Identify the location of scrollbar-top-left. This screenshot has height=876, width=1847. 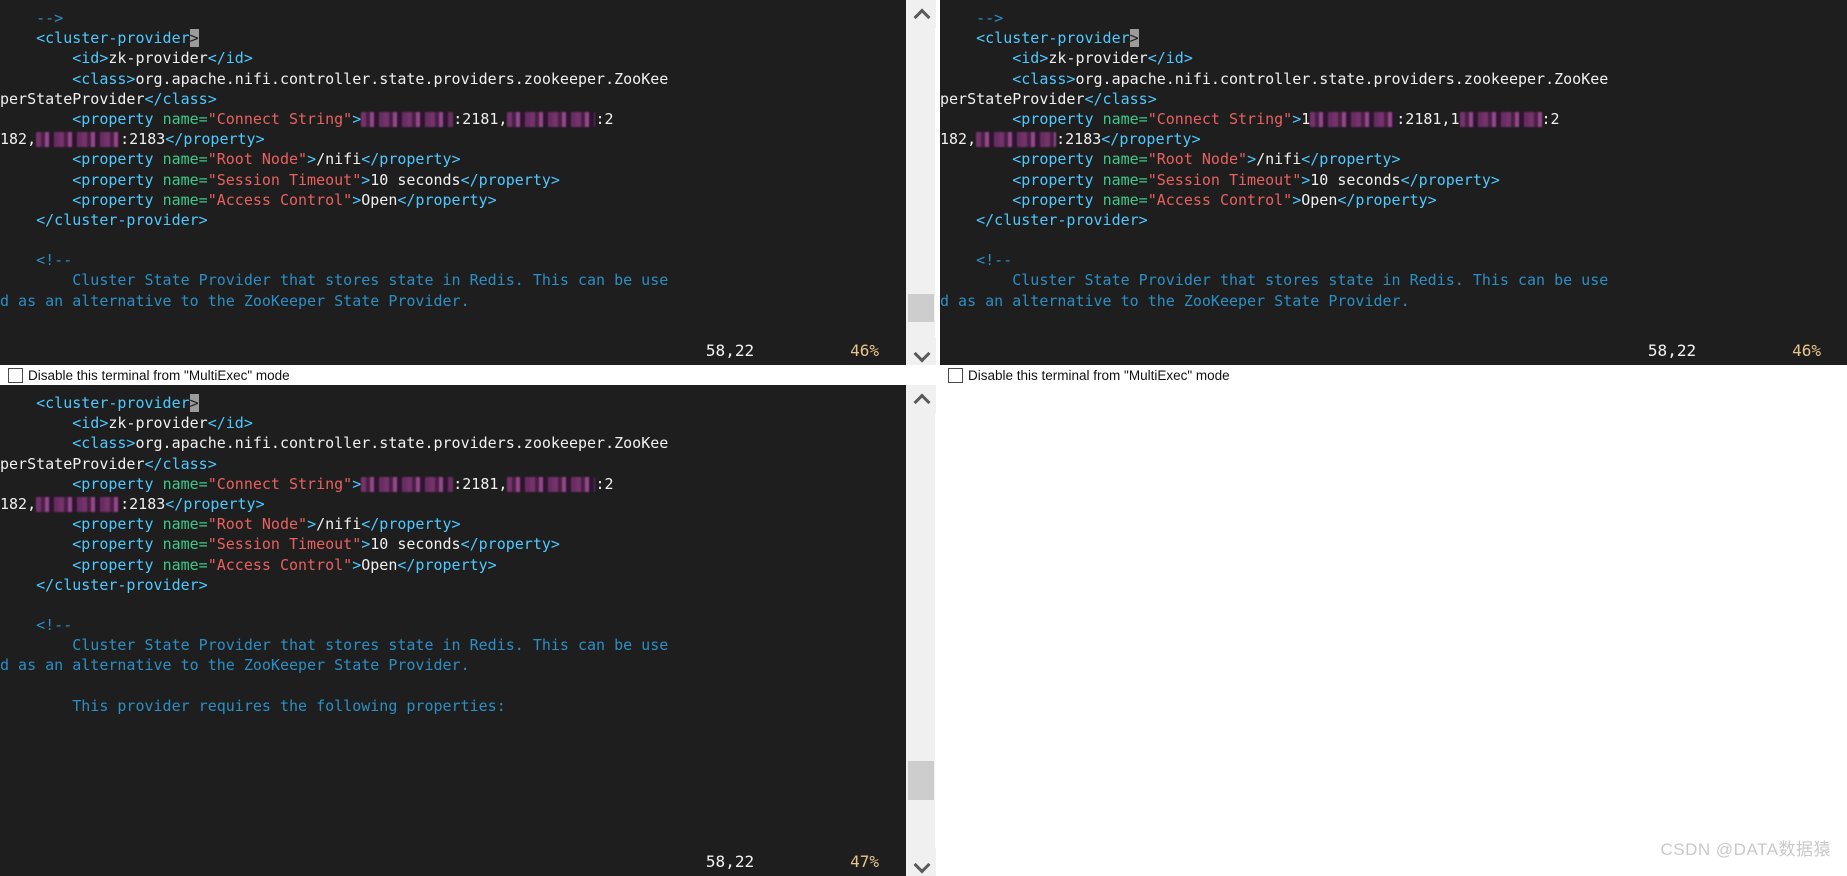
(920, 182).